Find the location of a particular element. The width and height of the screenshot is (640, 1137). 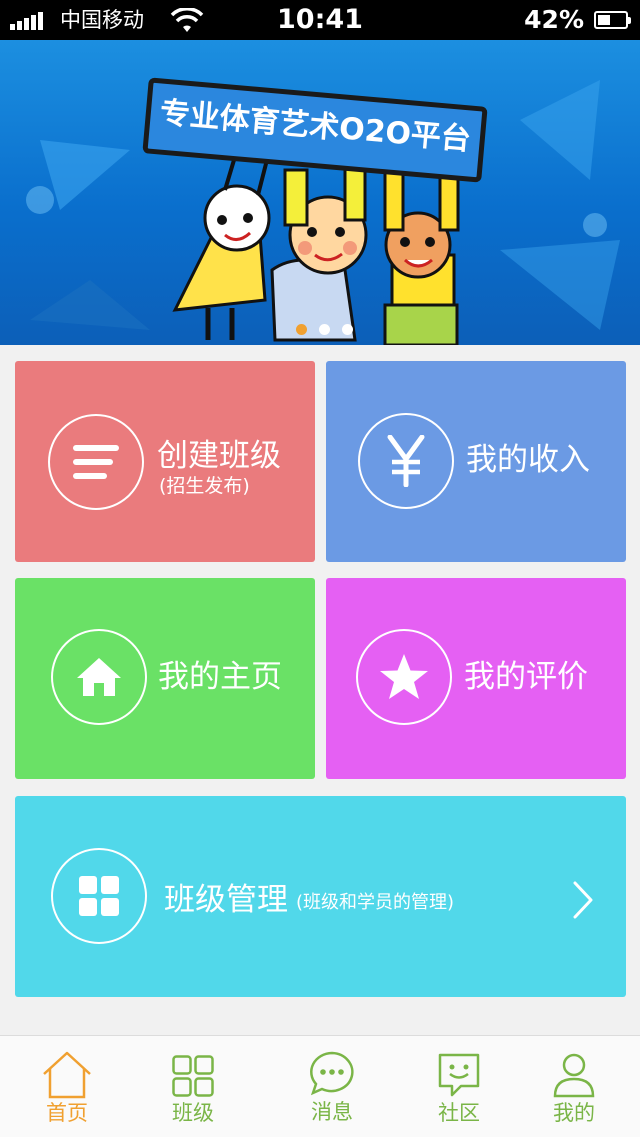

create-class-subtitle: (招生发布) is located at coordinates (204, 486).